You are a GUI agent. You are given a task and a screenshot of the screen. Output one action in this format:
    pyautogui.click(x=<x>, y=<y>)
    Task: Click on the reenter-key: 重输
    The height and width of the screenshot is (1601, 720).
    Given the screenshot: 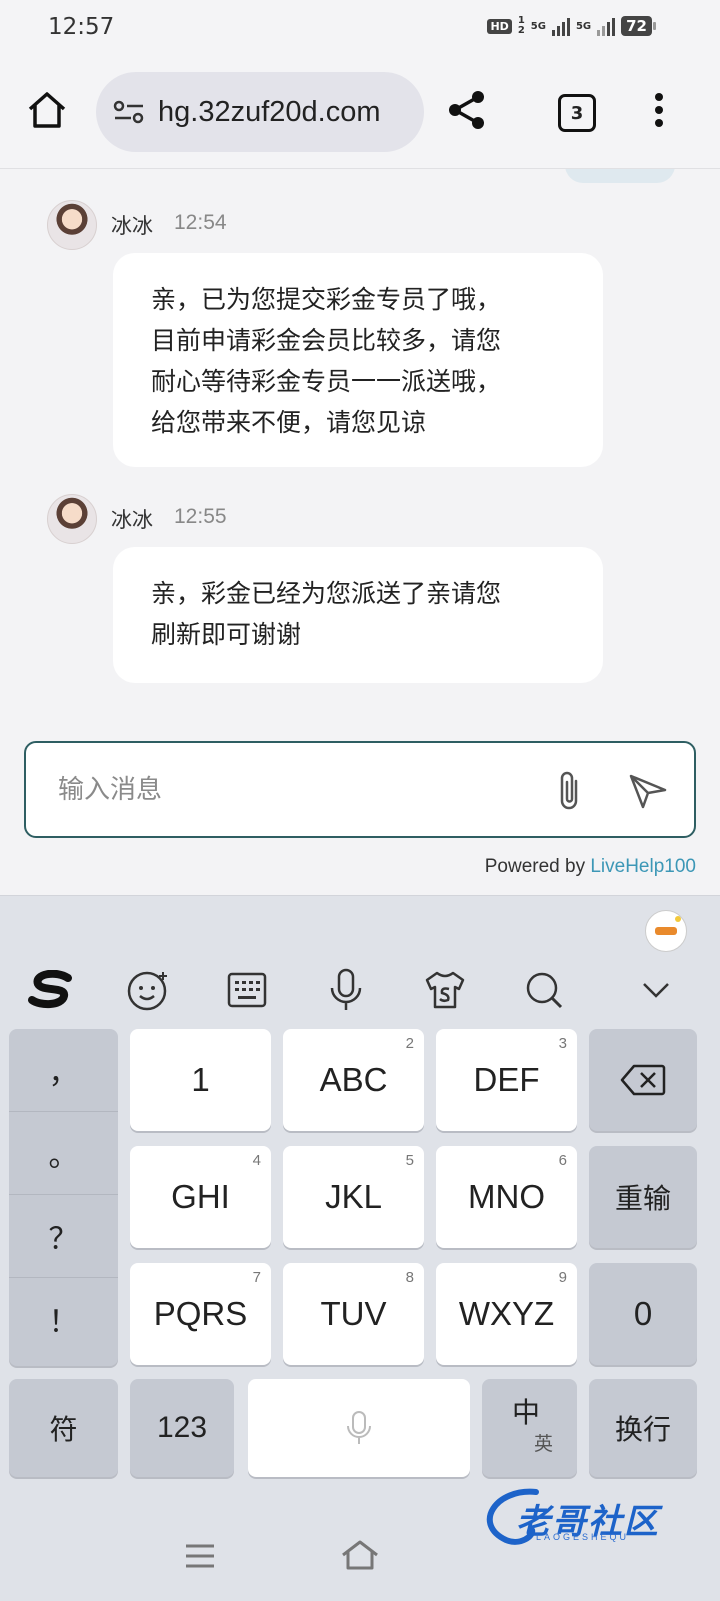 What is the action you would take?
    pyautogui.click(x=643, y=1197)
    